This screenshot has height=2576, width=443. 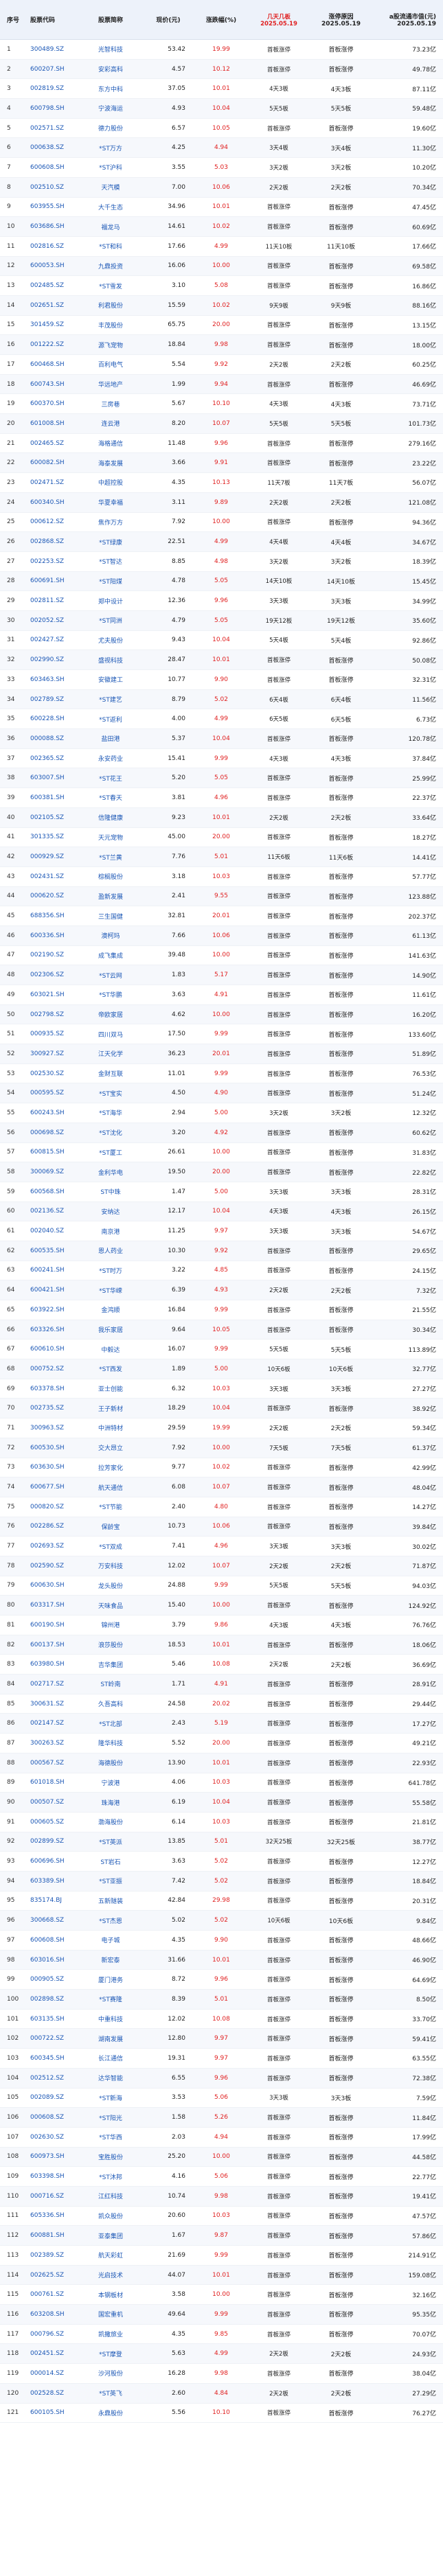 I want to click on table-row: 24 600340.SH 华夏幸福 3.11 9.89 2天2板 2天2板 121.08亿, so click(x=221, y=502).